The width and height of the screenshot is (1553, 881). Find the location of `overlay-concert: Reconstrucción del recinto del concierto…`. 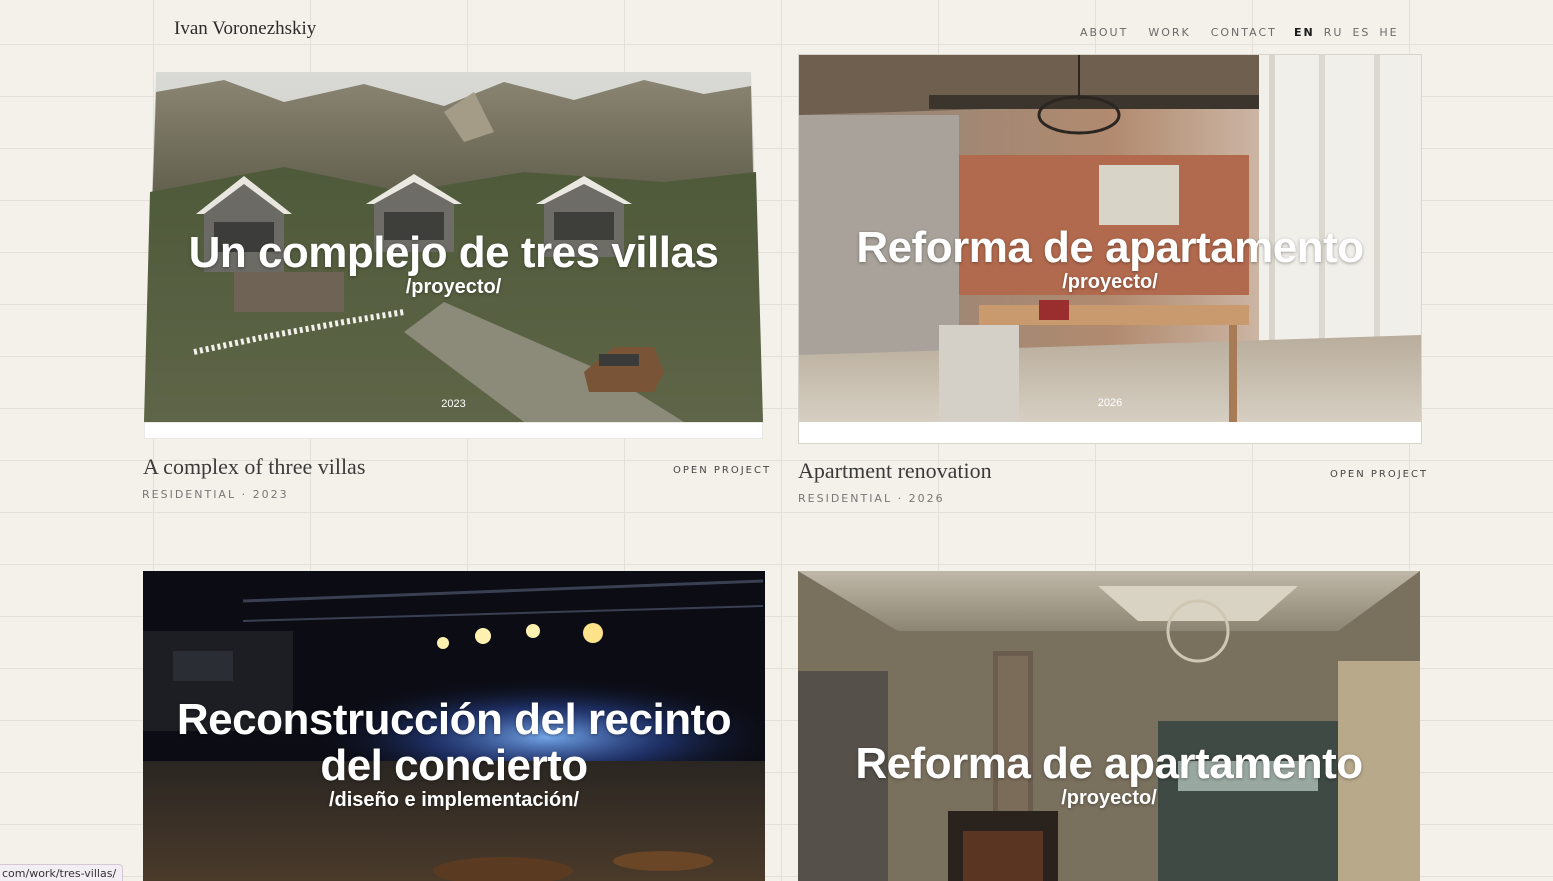

overlay-concert: Reconstrucción del recinto del concierto… is located at coordinates (454, 754).